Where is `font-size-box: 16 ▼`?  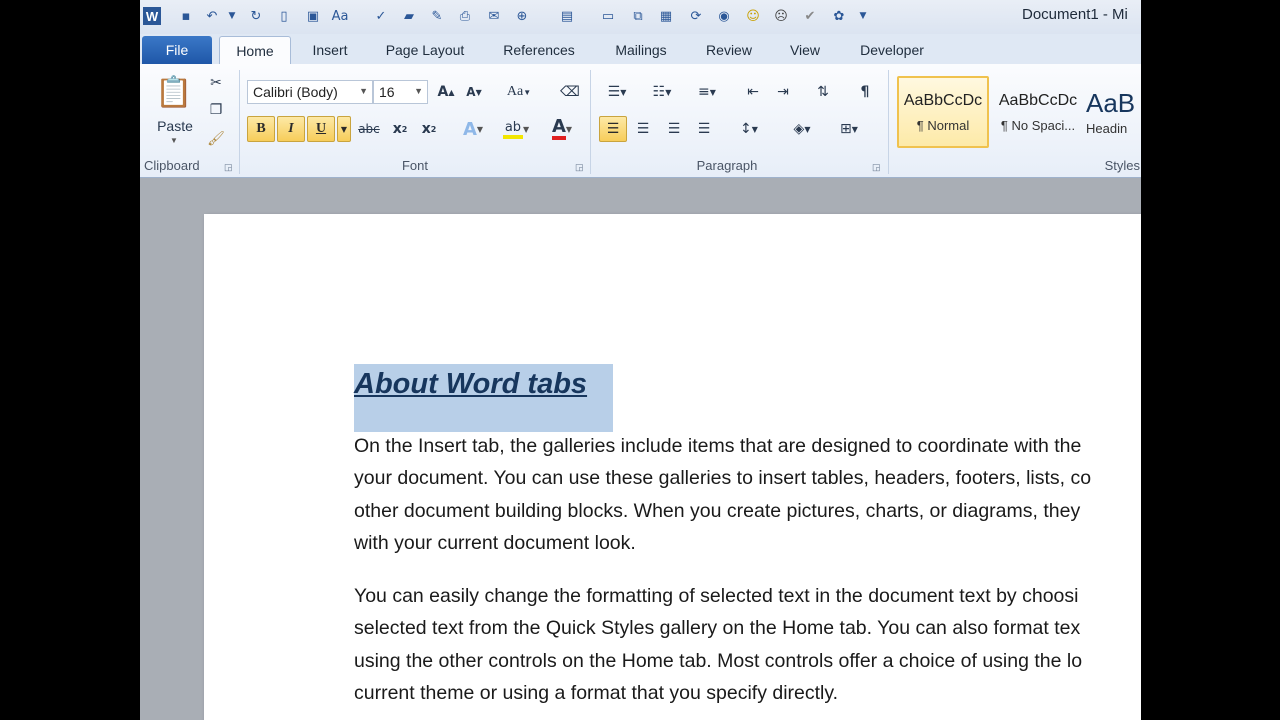
font-size-box: 16 ▼ is located at coordinates (400, 92).